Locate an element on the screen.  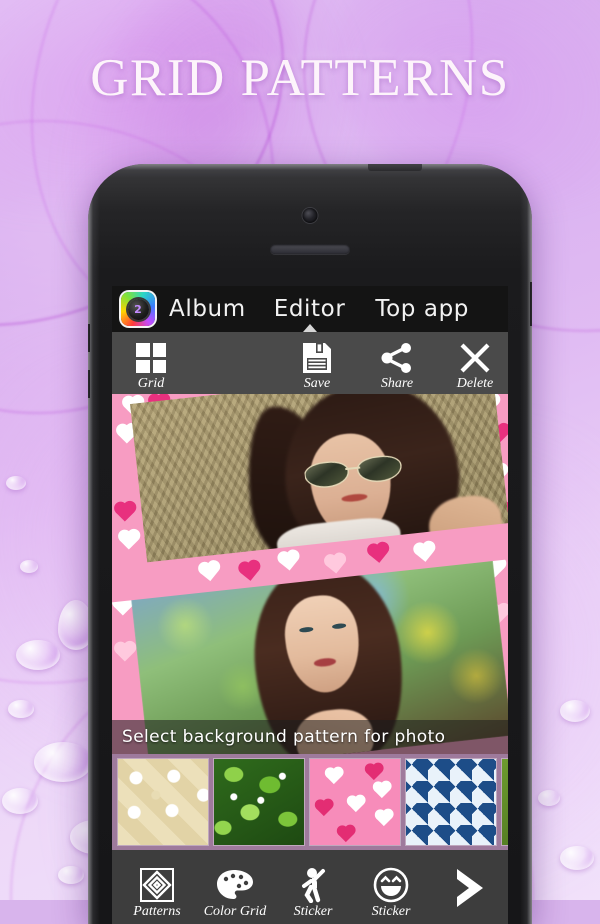
next-button is located at coordinates (470, 888).